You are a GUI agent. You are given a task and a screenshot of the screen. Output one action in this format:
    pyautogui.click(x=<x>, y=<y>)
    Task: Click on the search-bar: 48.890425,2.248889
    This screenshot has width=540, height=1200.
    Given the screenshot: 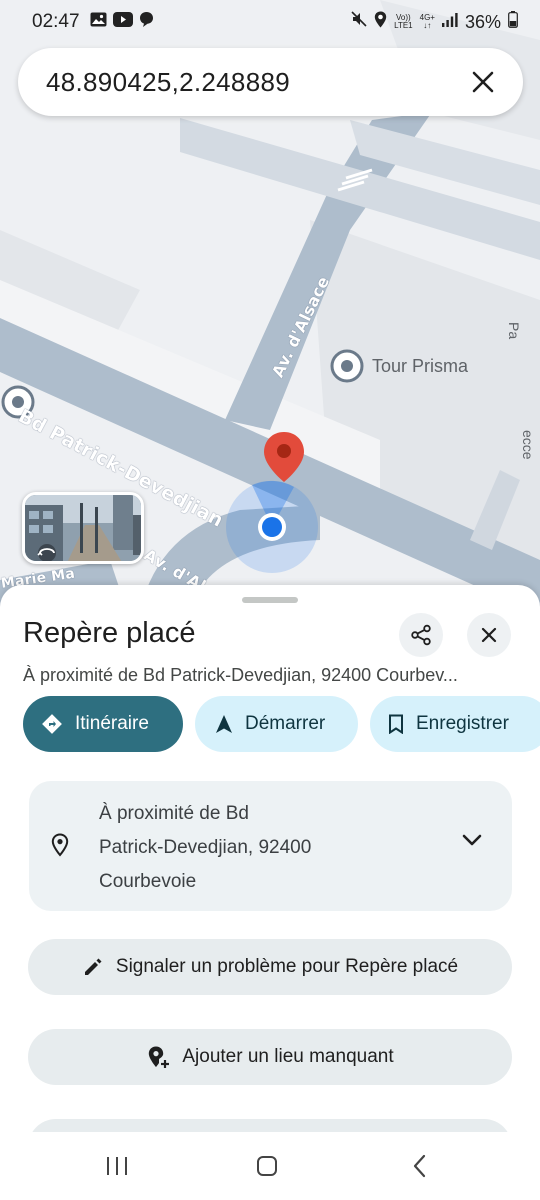 What is the action you would take?
    pyautogui.click(x=270, y=82)
    